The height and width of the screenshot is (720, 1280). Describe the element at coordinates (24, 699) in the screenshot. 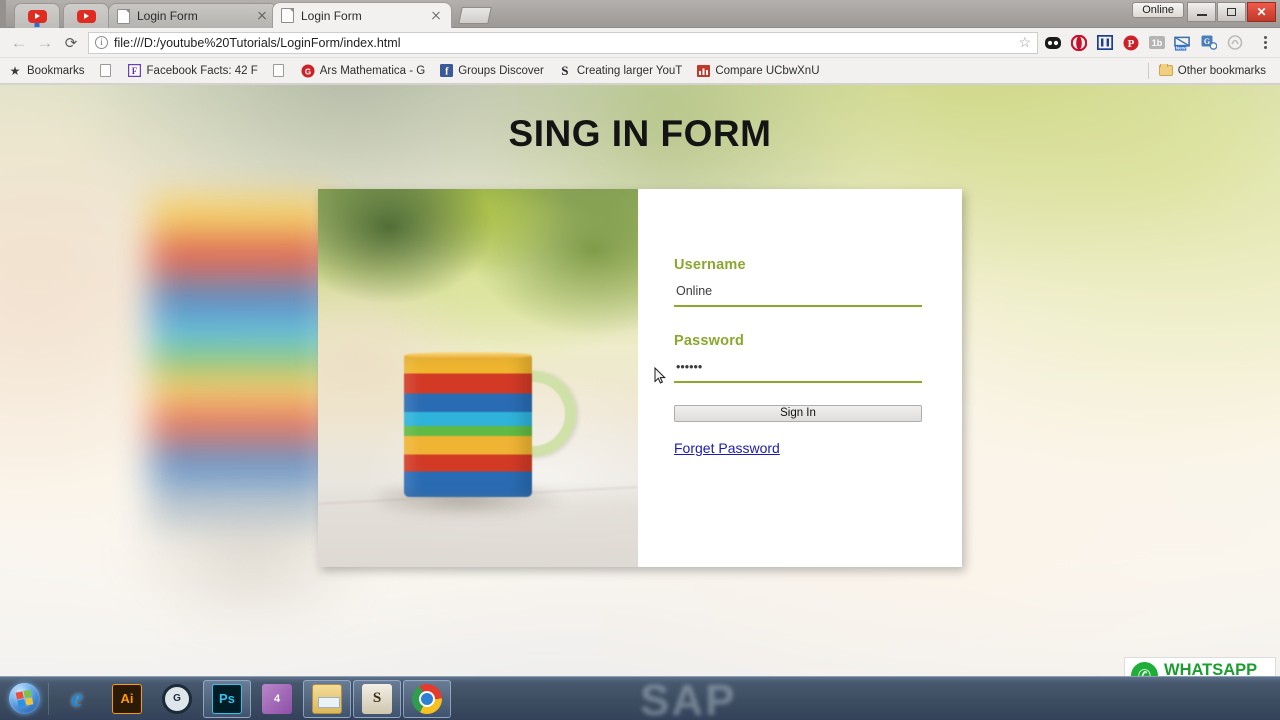

I see `start-button` at that location.